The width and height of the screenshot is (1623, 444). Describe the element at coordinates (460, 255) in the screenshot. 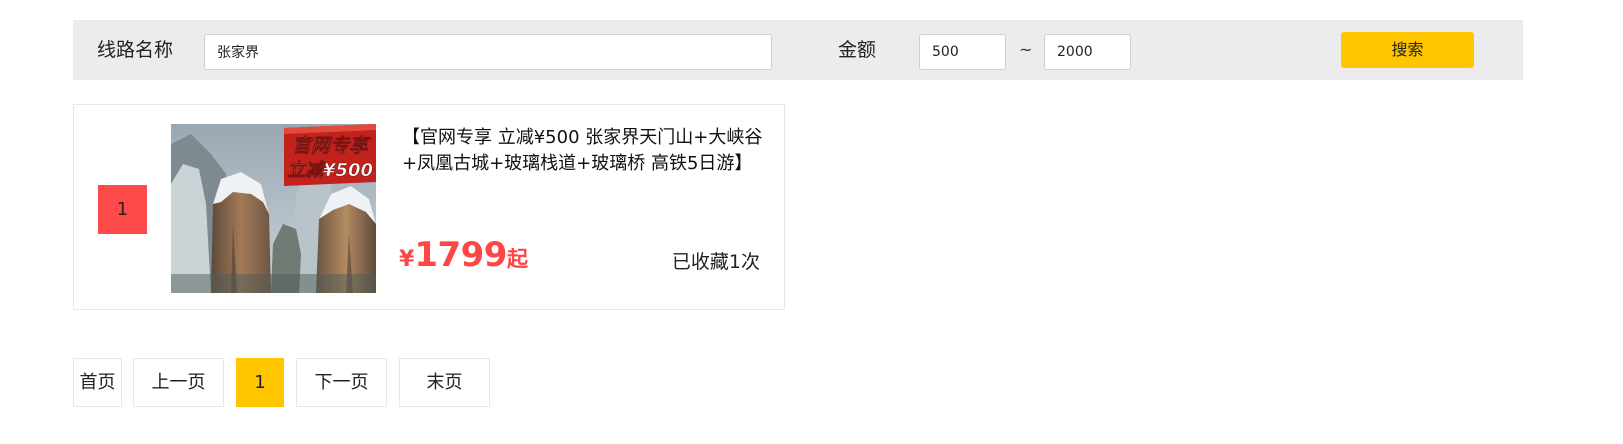

I see `price-amount: 1799` at that location.